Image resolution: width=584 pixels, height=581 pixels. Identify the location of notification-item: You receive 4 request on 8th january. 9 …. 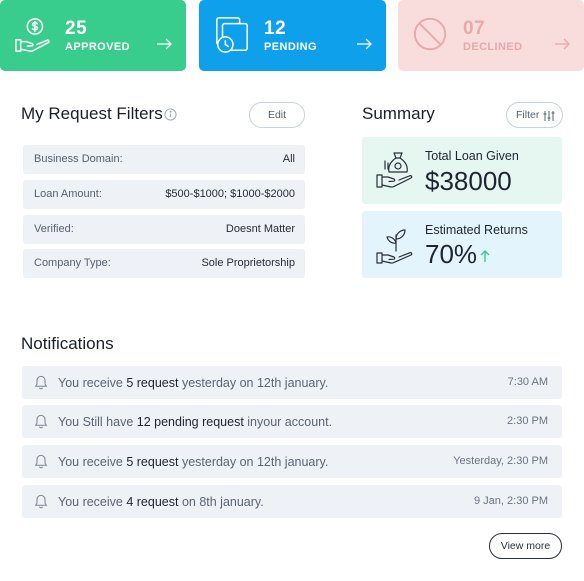
(292, 501).